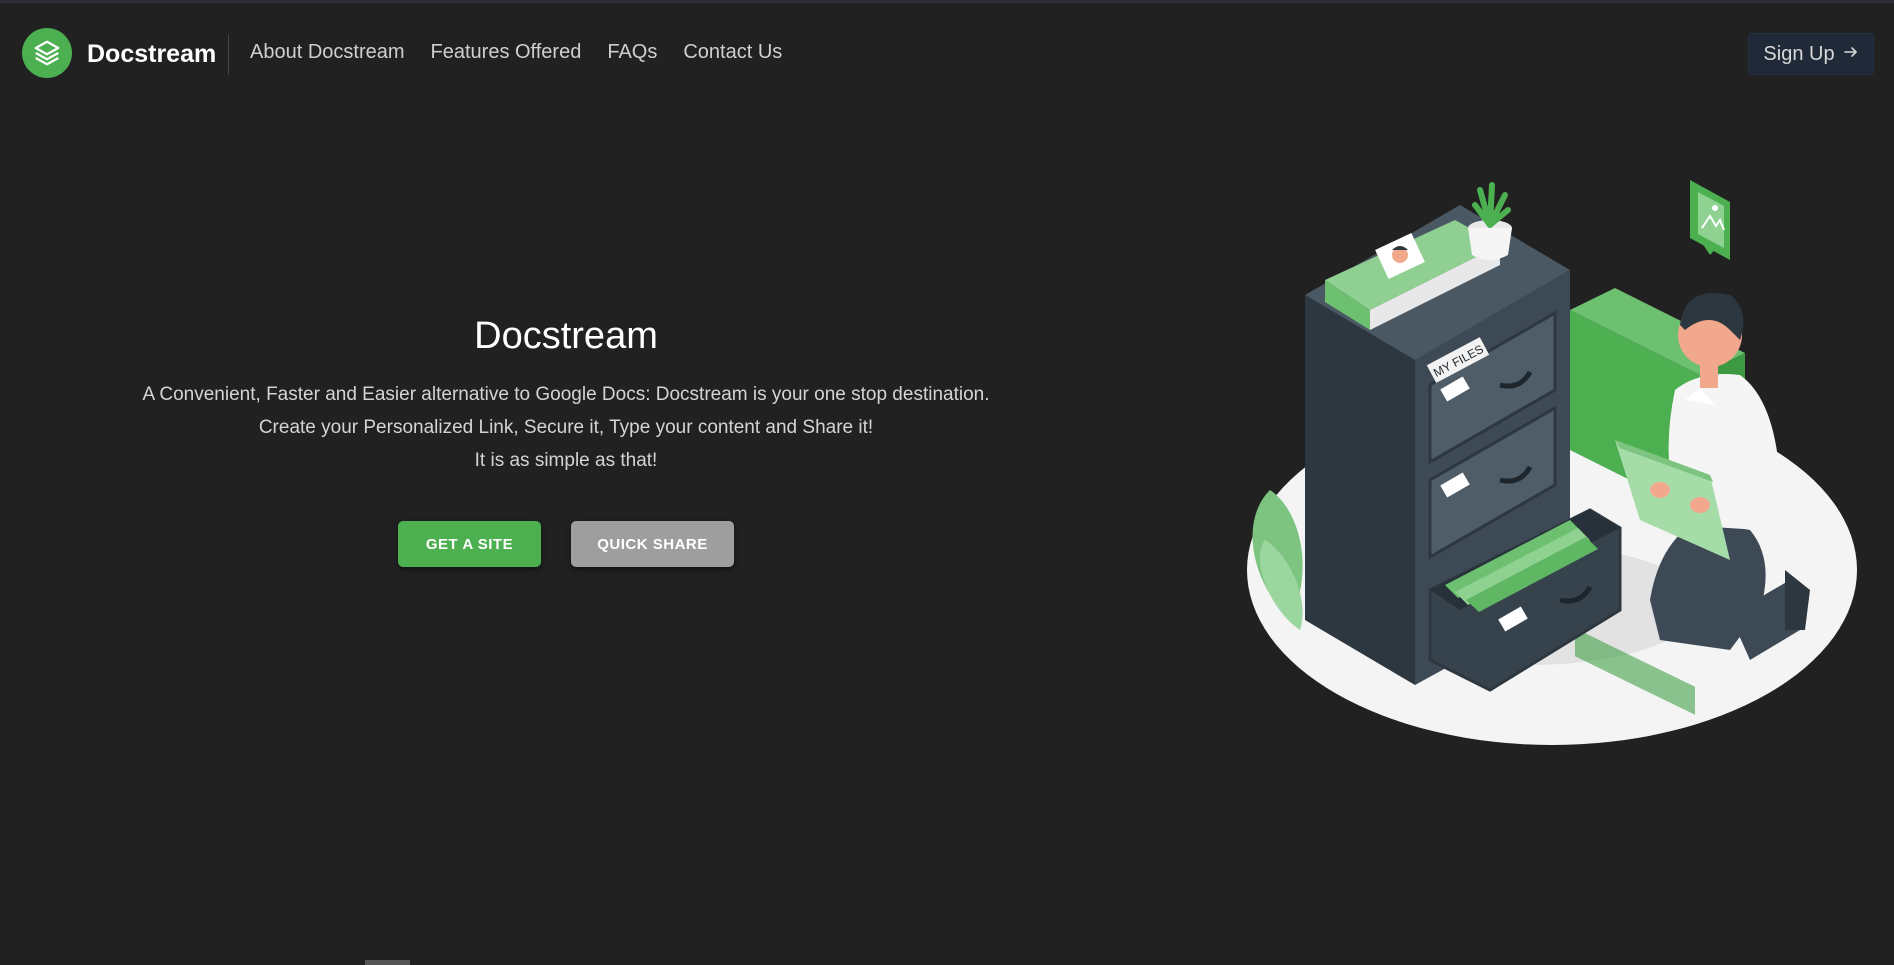  Describe the element at coordinates (652, 544) in the screenshot. I see `quick-share-button: QUICK SHARE` at that location.